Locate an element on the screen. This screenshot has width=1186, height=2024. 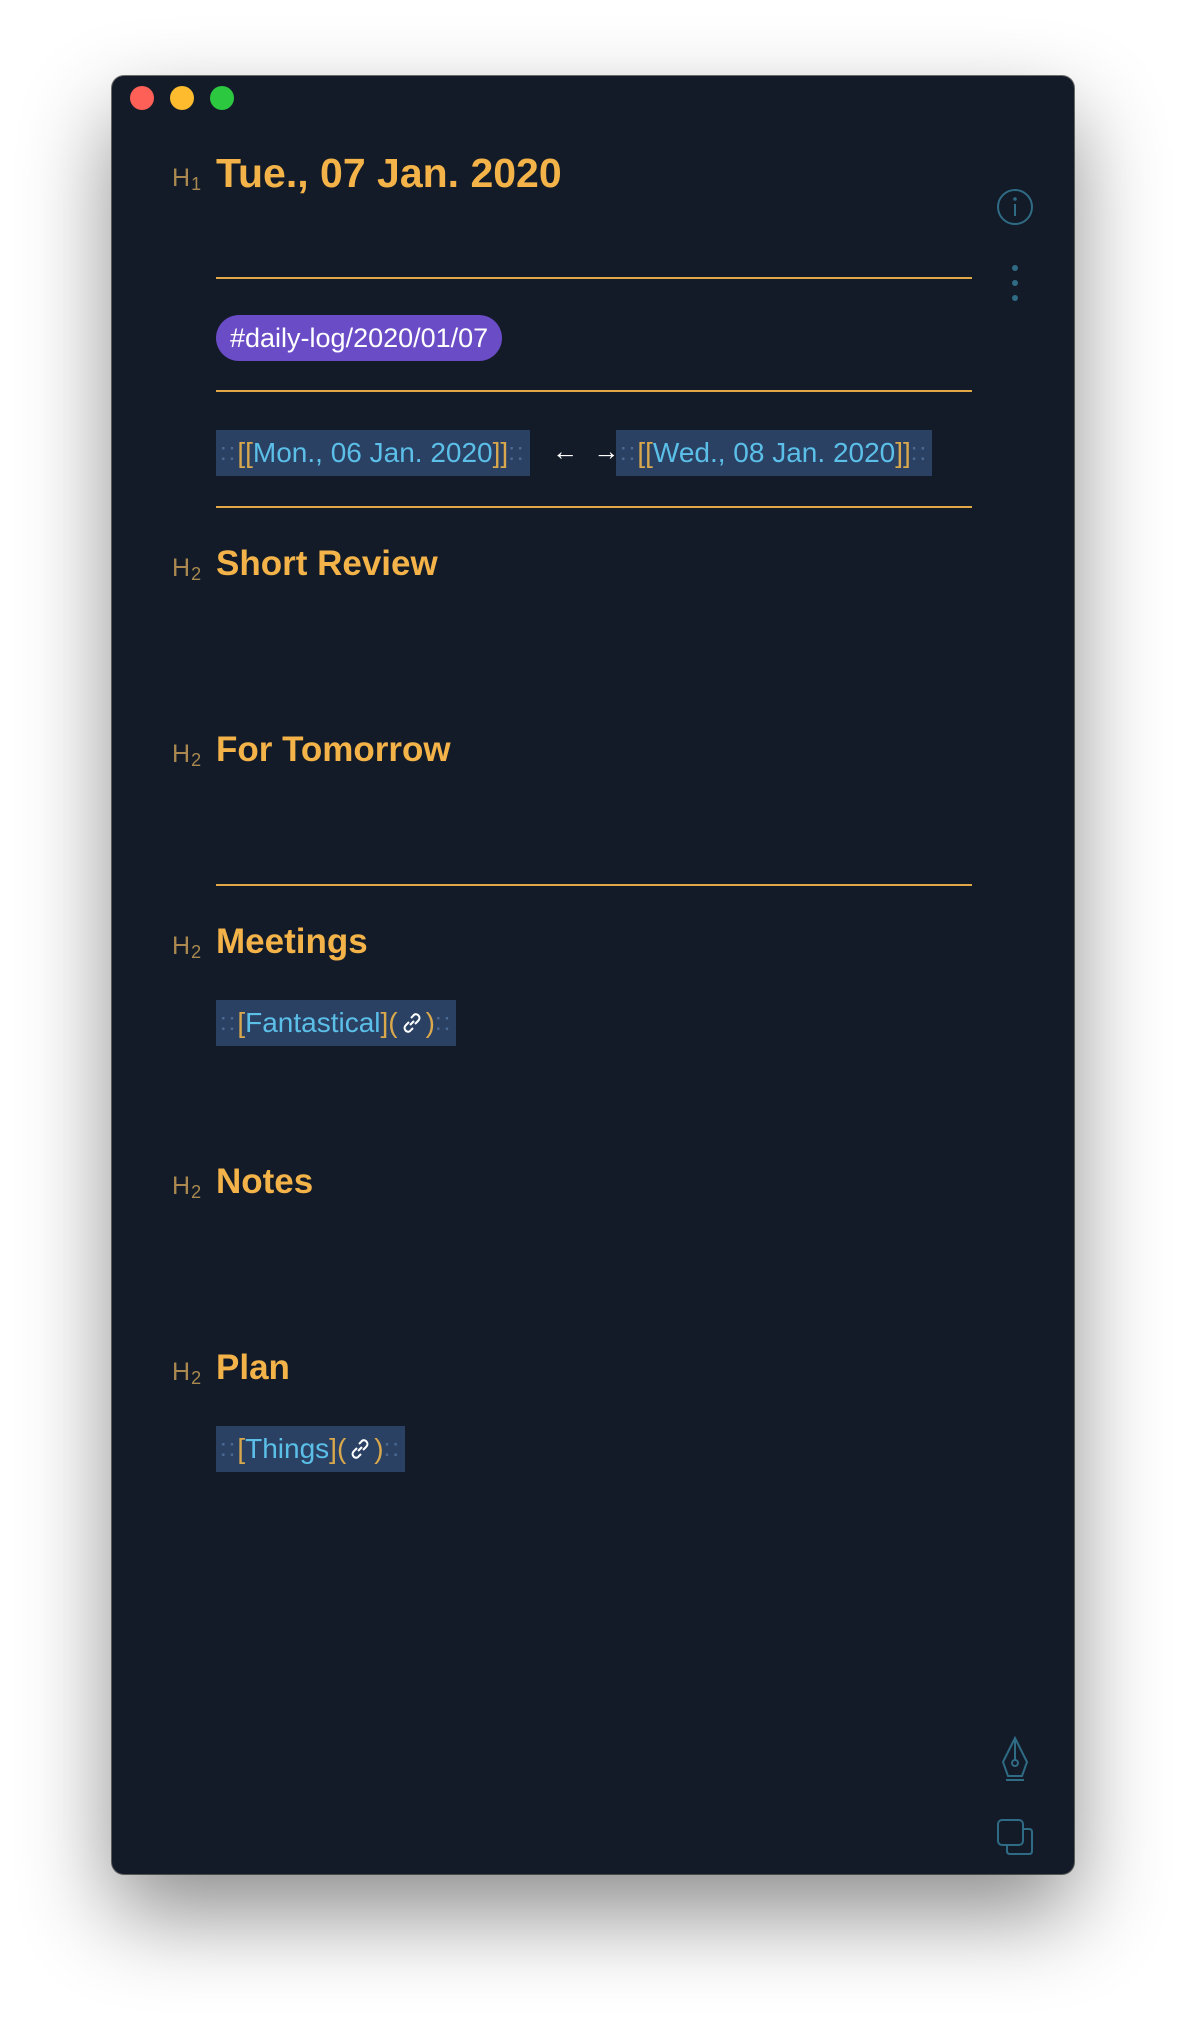
things-link-label: Things is located at coordinates (287, 1448).